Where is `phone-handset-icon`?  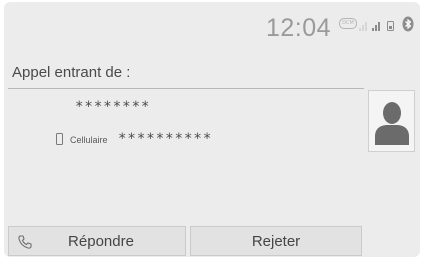
phone-handset-icon is located at coordinates (25, 242).